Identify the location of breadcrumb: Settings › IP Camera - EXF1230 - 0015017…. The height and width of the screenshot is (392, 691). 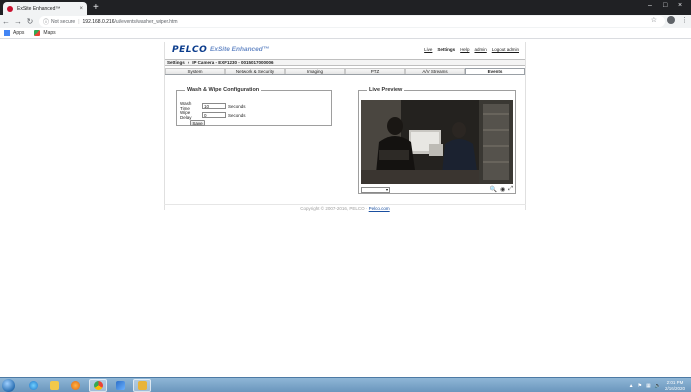
(345, 62).